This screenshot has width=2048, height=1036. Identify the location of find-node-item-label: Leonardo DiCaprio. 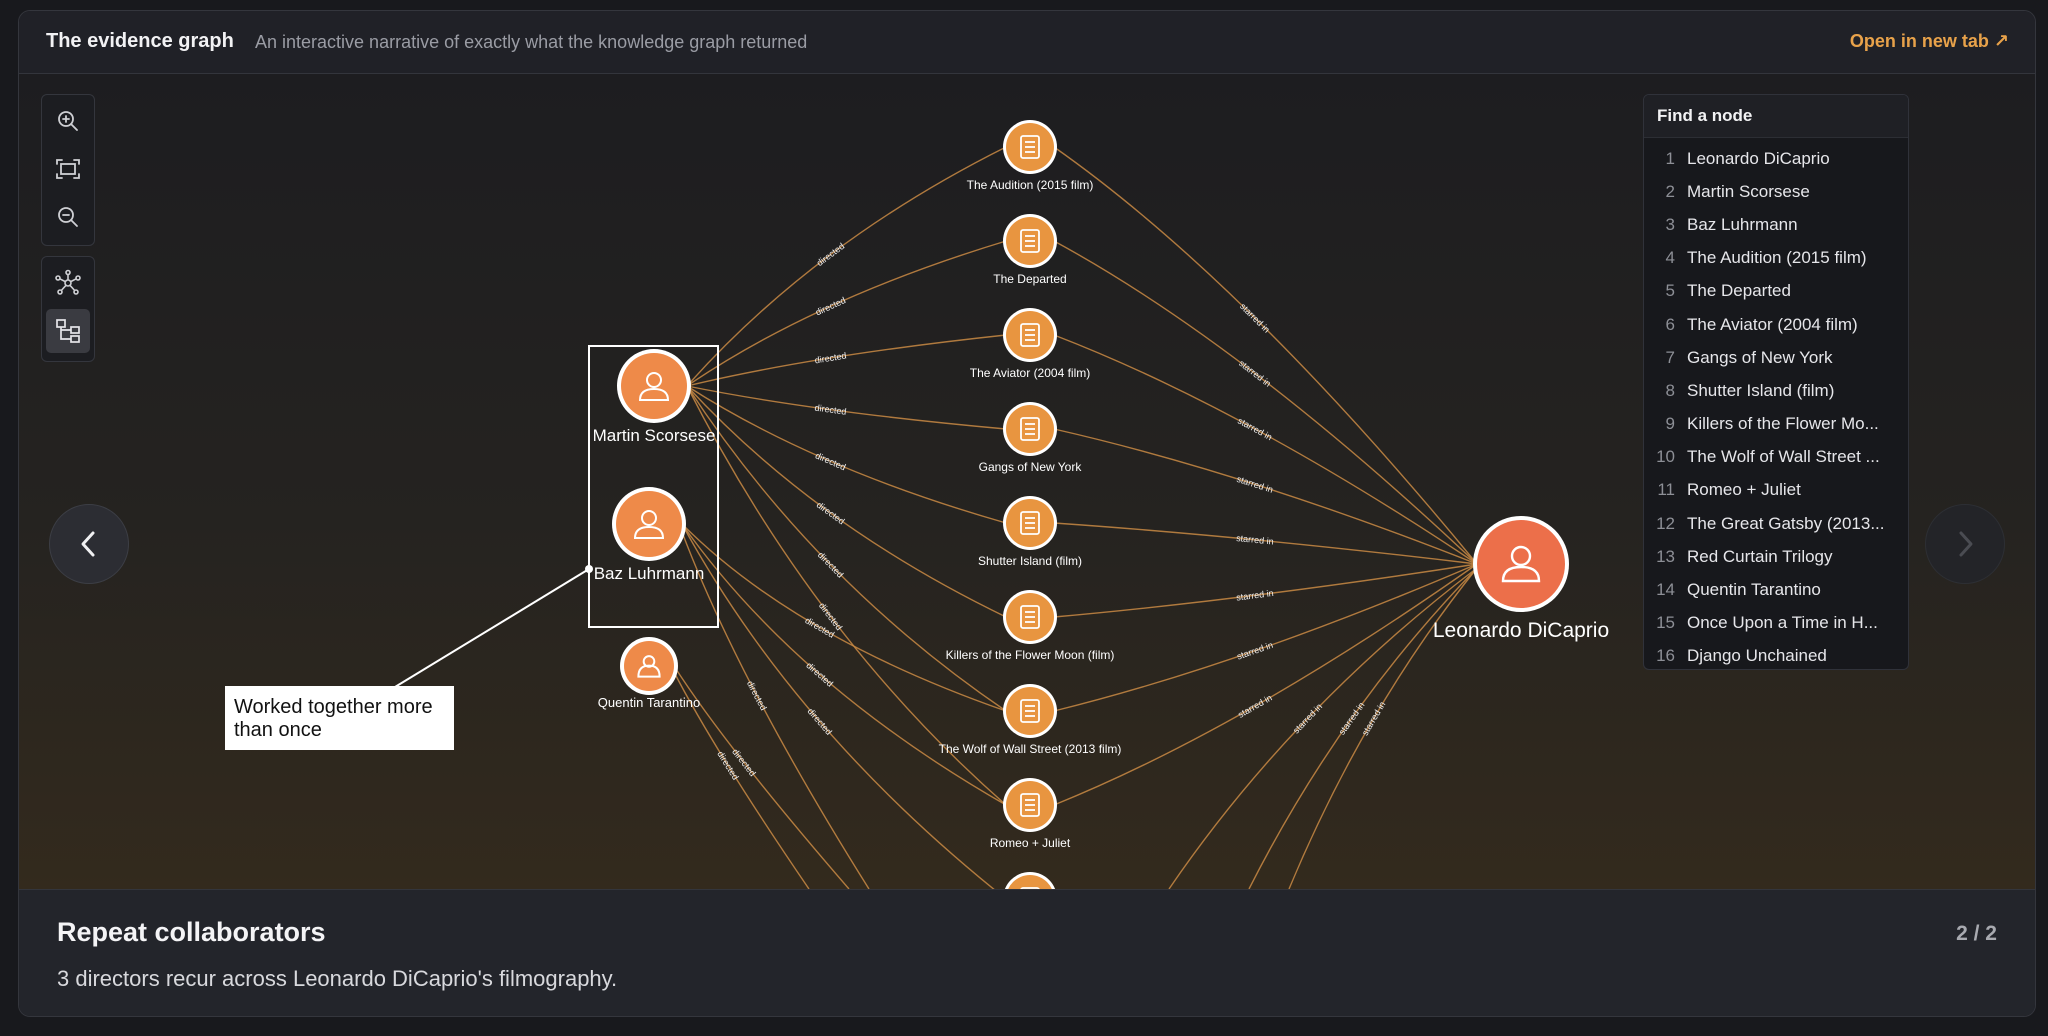
(1758, 158).